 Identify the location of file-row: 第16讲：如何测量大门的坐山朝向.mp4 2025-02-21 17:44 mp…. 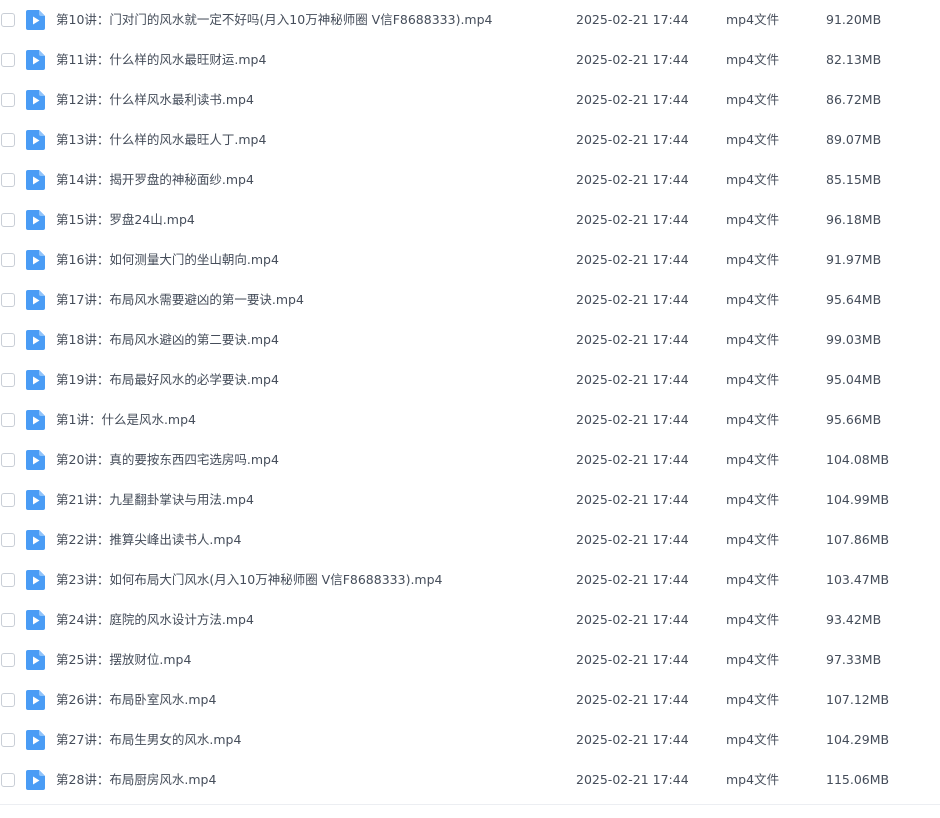
(470, 260).